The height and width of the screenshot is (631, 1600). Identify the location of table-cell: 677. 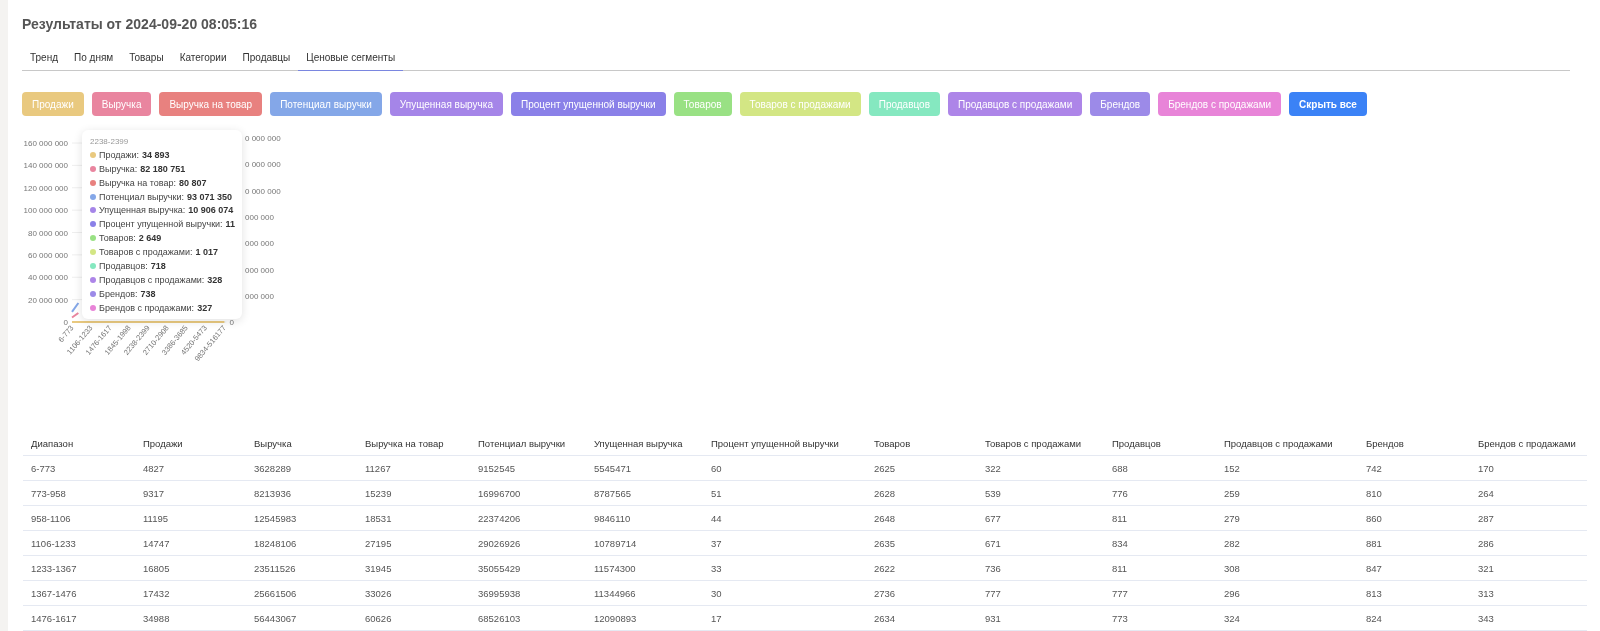
(1040, 518).